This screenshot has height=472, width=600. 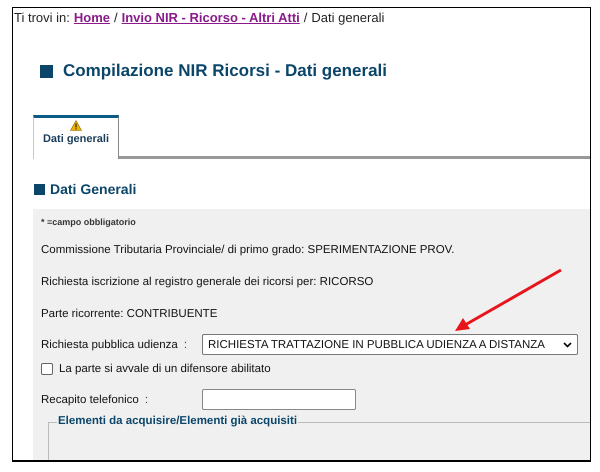 What do you see at coordinates (89, 222) in the screenshot?
I see `required-note: * =campo obbligatorio` at bounding box center [89, 222].